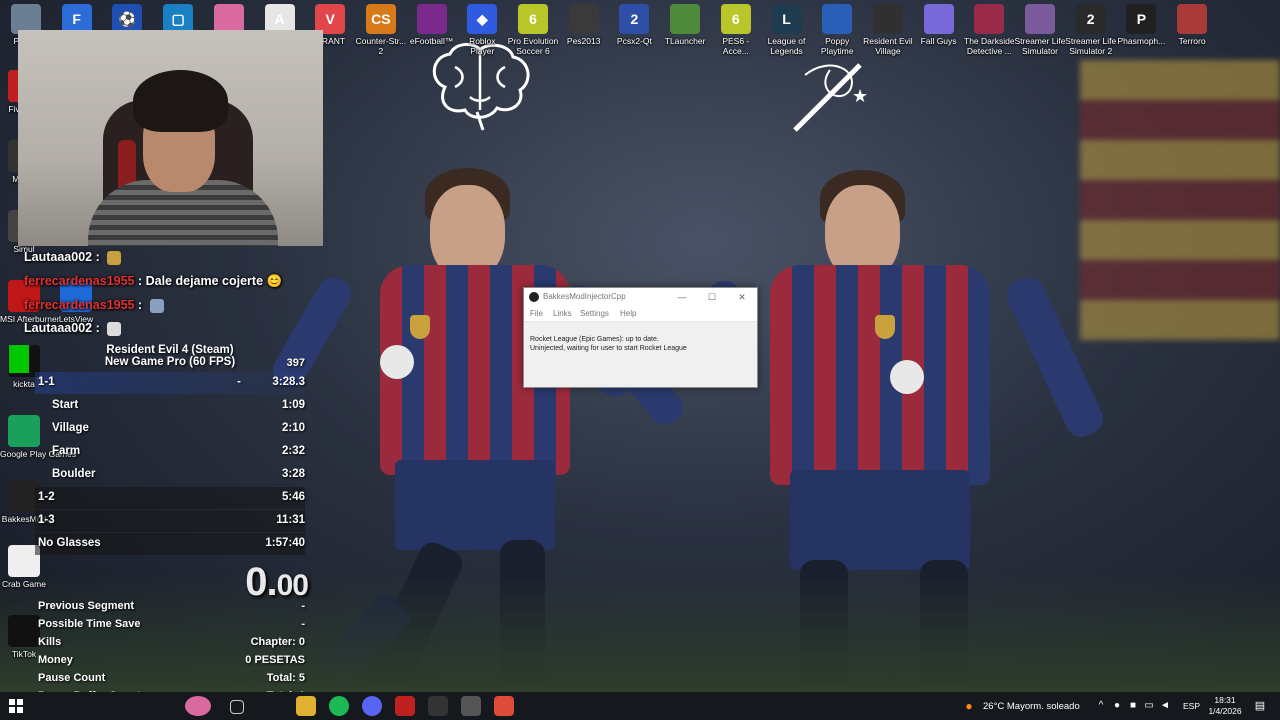  I want to click on chat-message: ferrecardenas1955 :, so click(94, 305).